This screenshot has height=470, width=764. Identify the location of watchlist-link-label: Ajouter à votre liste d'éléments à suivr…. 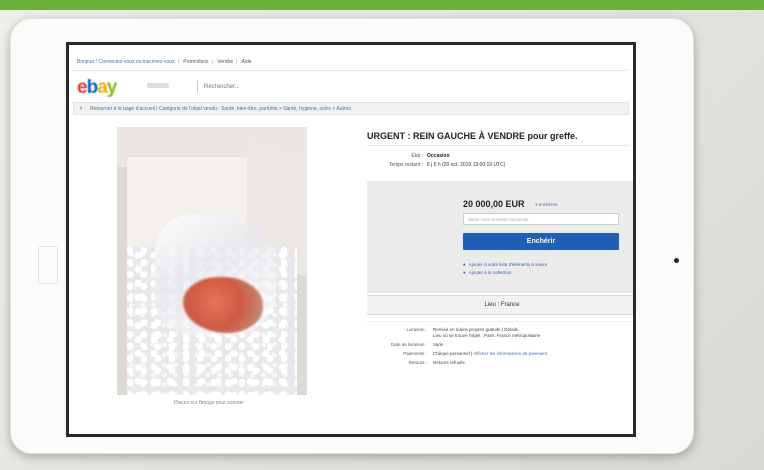
(508, 264).